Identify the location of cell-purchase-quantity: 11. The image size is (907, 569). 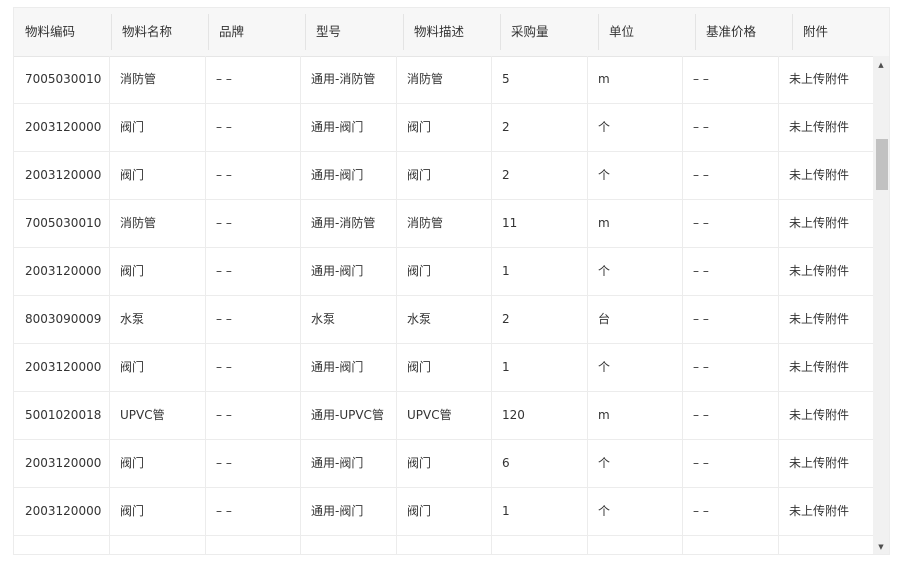
(510, 223).